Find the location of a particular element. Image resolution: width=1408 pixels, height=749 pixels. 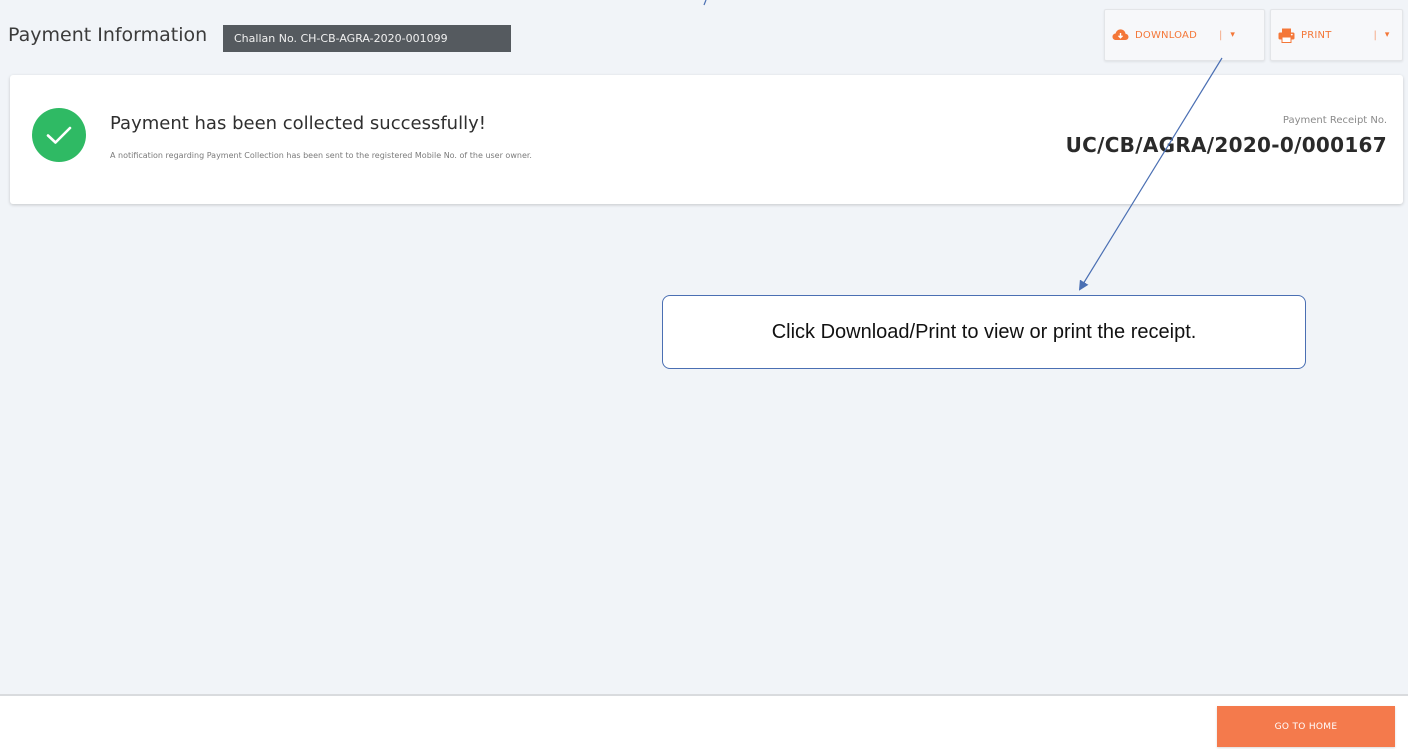

page-title: Payment Information is located at coordinates (108, 35).